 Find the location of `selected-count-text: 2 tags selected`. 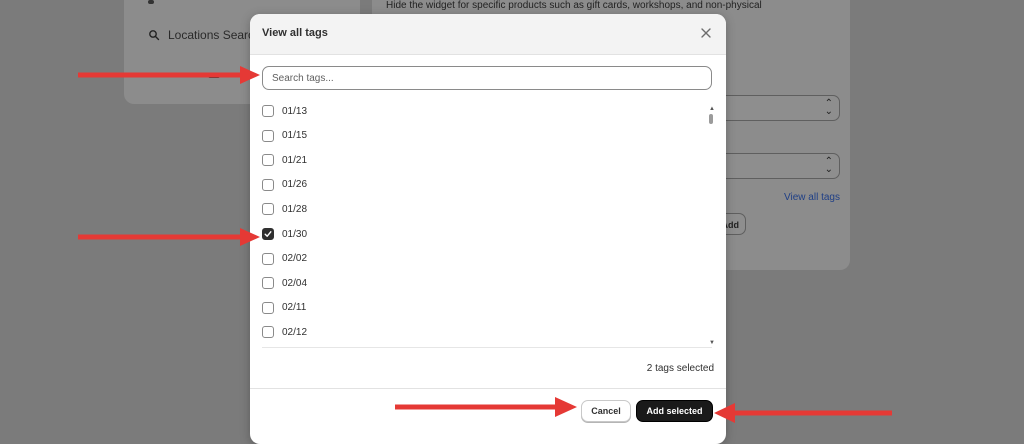

selected-count-text: 2 tags selected is located at coordinates (680, 368).